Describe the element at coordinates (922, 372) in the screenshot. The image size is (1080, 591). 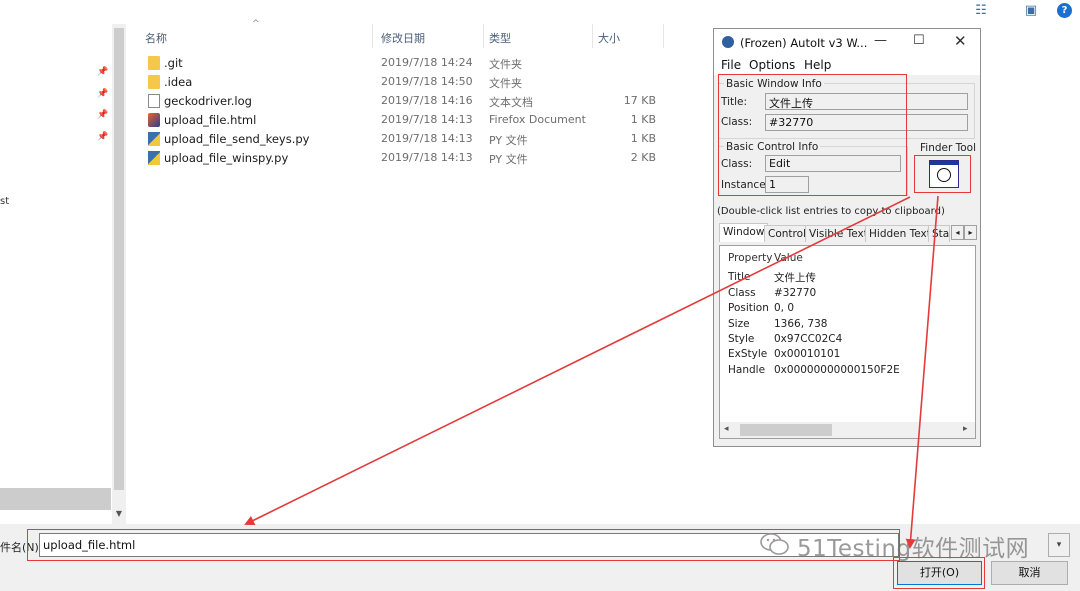
I see `annotation-arrow-to-open` at that location.